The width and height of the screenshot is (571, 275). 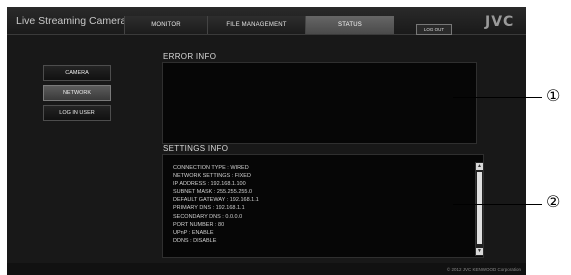 What do you see at coordinates (190, 56) in the screenshot?
I see `error-info-title: ERROR INFO` at bounding box center [190, 56].